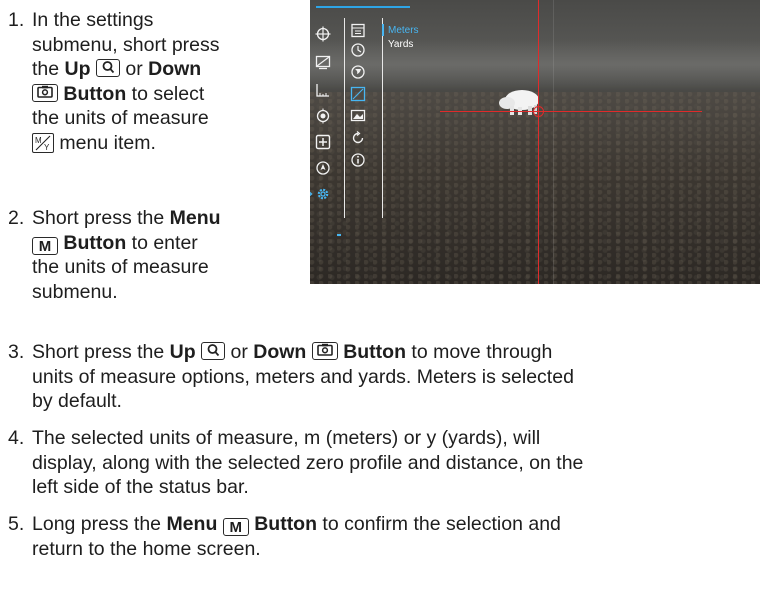 Image resolution: width=760 pixels, height=600 pixels. I want to click on menu-option-meters: Meters, so click(403, 30).